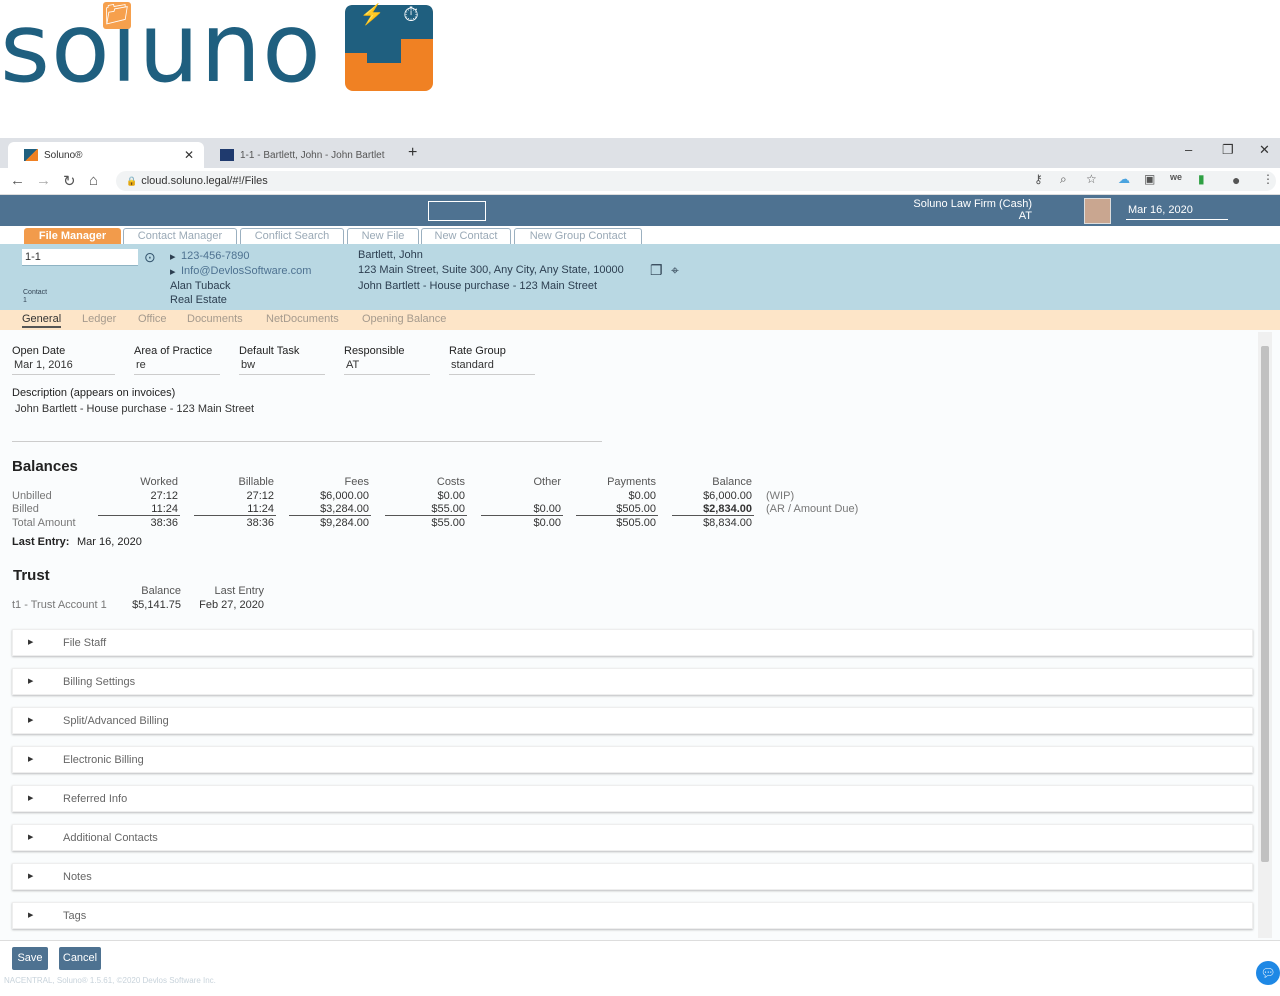 The height and width of the screenshot is (996, 1280). I want to click on subtab-general: General, so click(42, 320).